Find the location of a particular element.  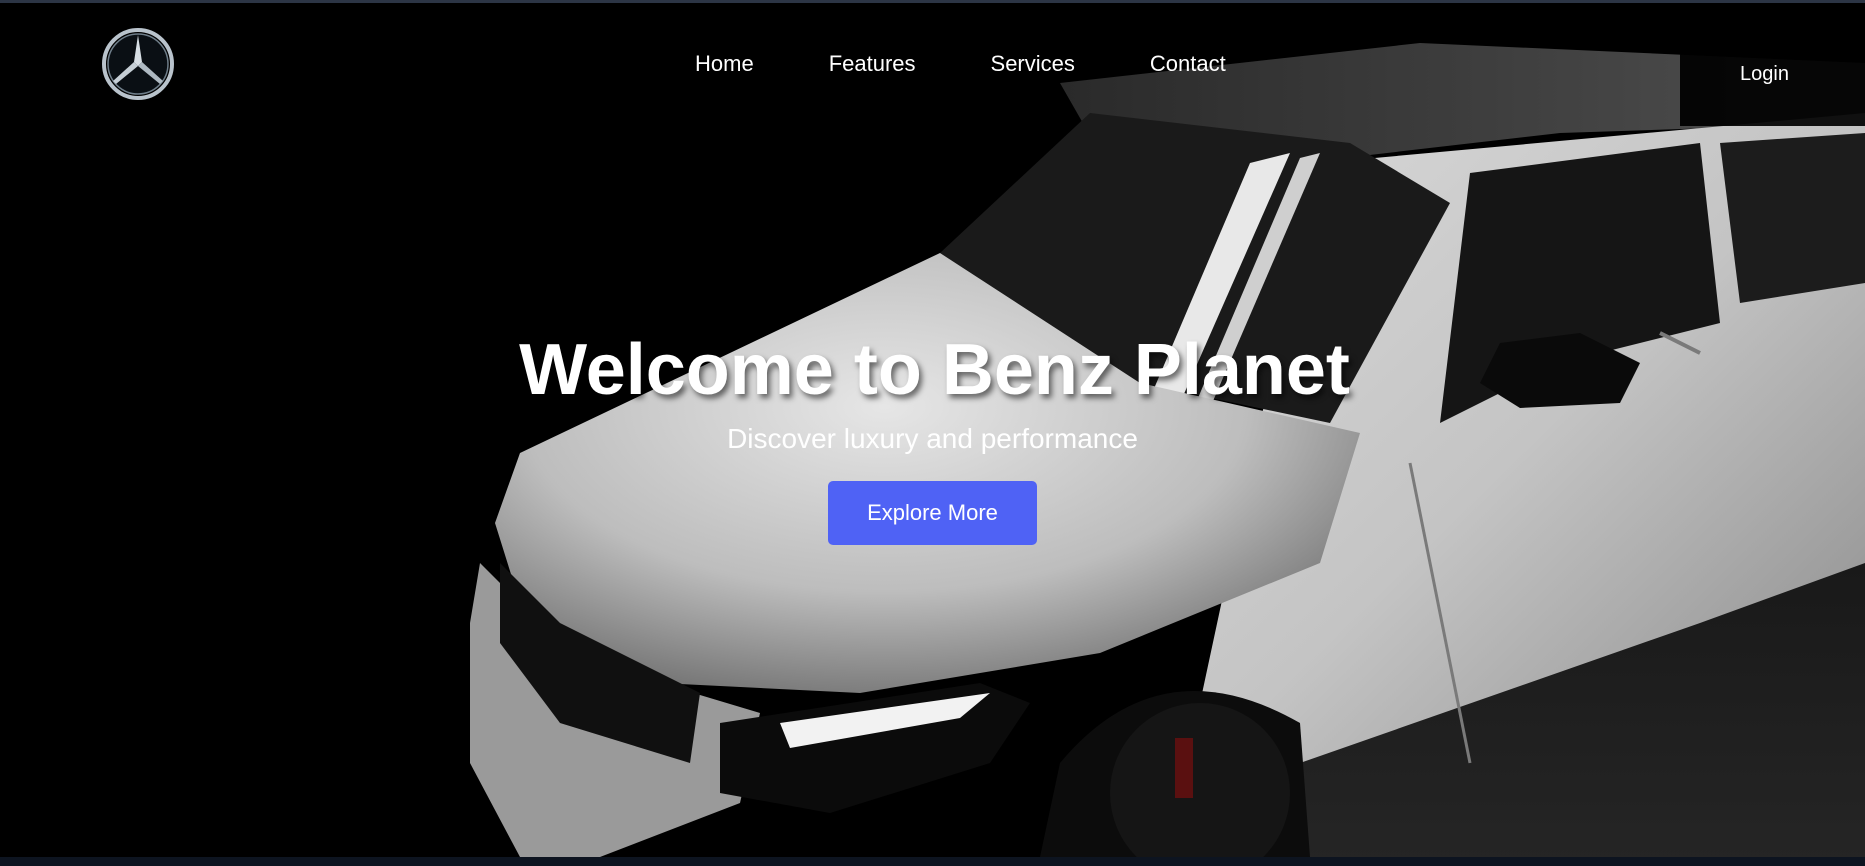

main-nav: Home Features Services Contact is located at coordinates (960, 64).